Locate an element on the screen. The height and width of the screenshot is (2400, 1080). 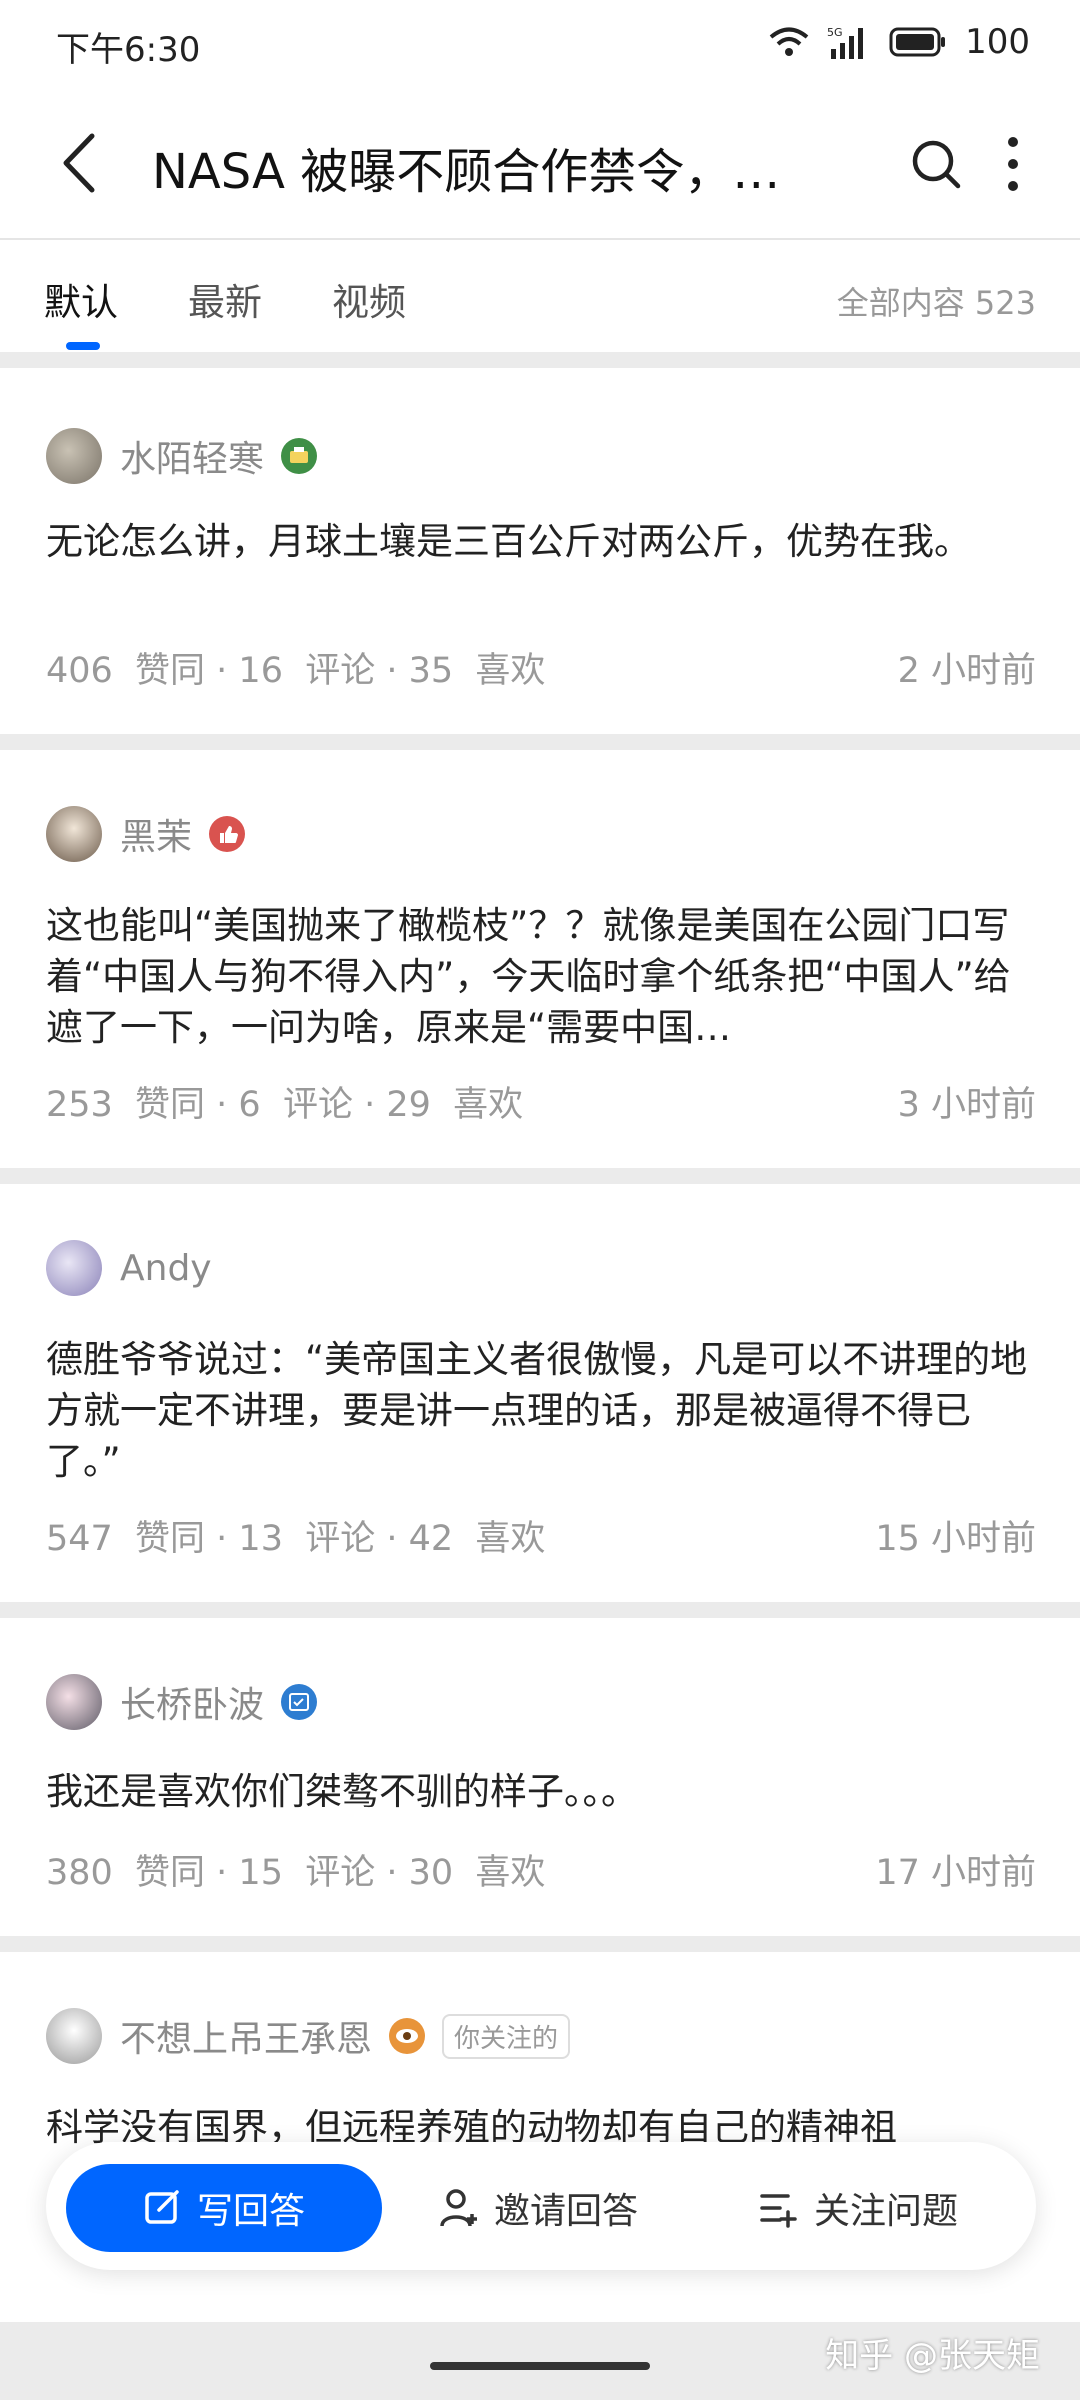
wifi-icon is located at coordinates (789, 41).